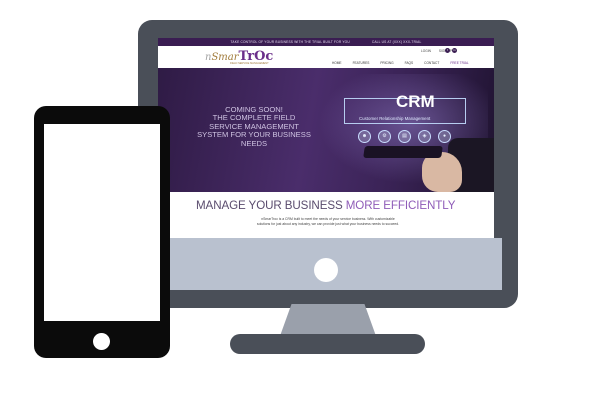  I want to click on monitor-stand-neck, so click(328, 320).